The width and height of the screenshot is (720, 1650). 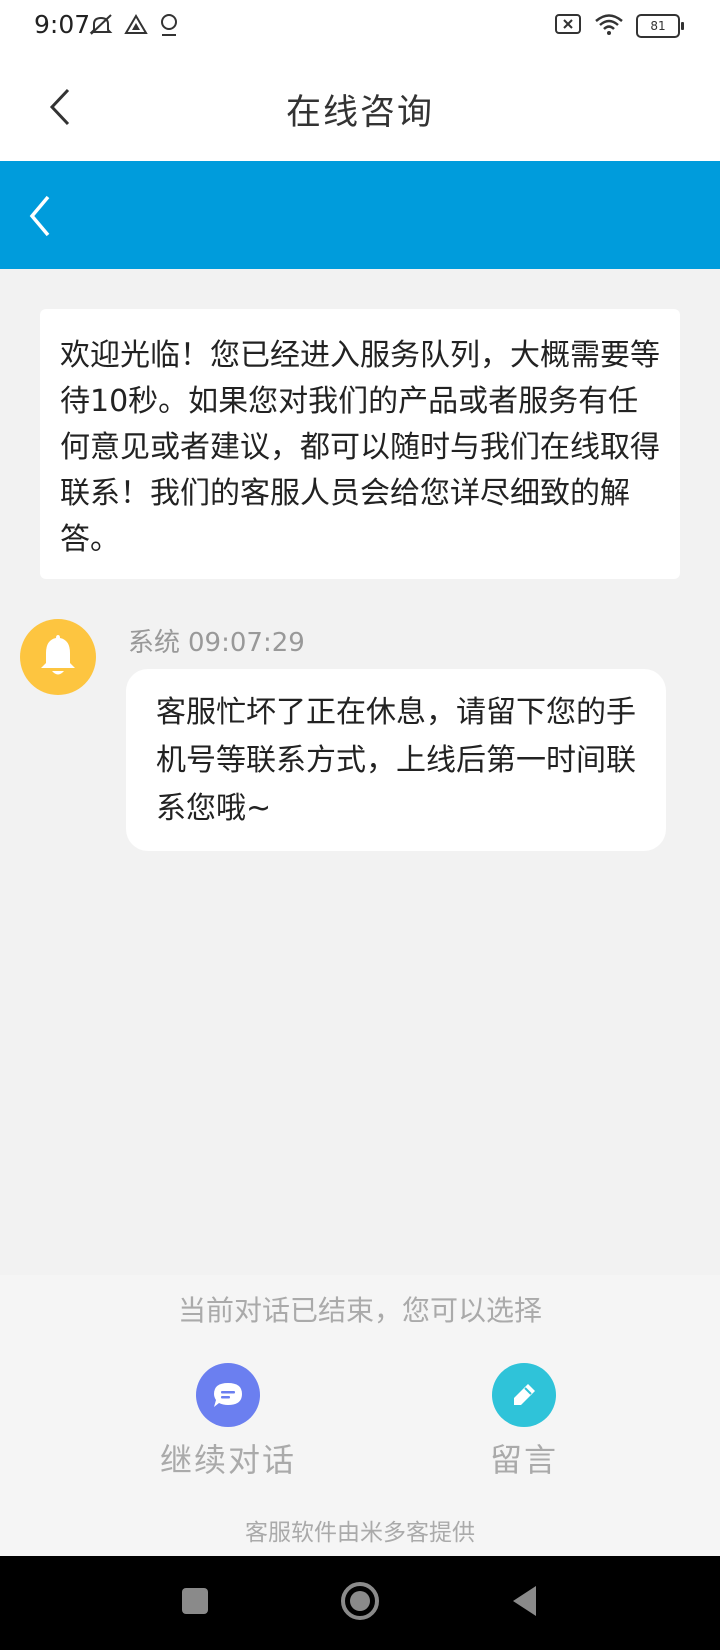 I want to click on status-time: 9:07, so click(x=62, y=24).